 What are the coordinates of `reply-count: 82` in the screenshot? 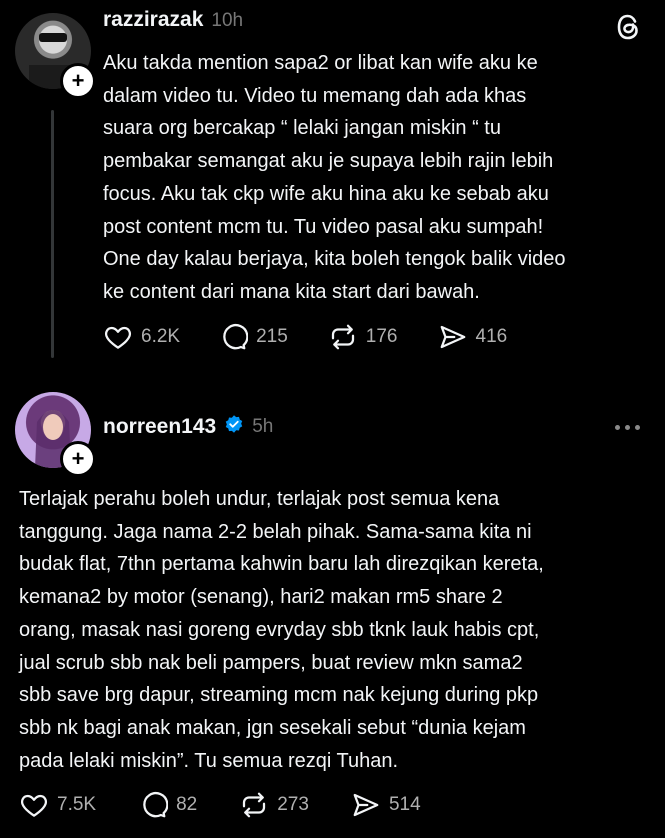 It's located at (187, 804).